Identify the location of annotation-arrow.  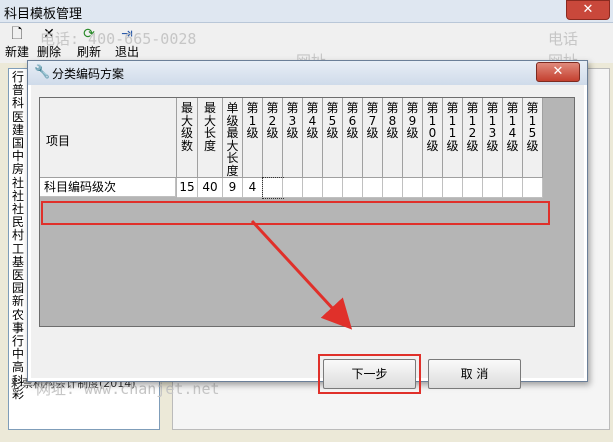
(301, 274).